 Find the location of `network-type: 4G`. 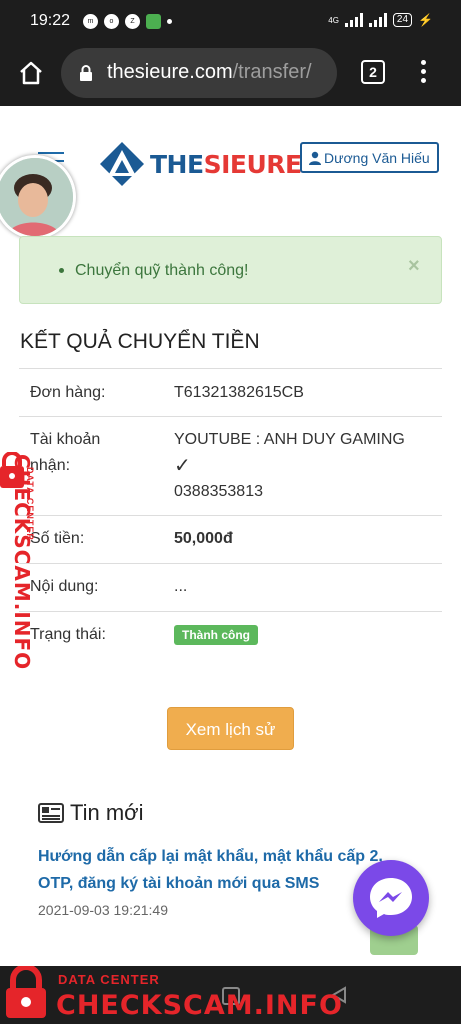

network-type: 4G is located at coordinates (333, 20).